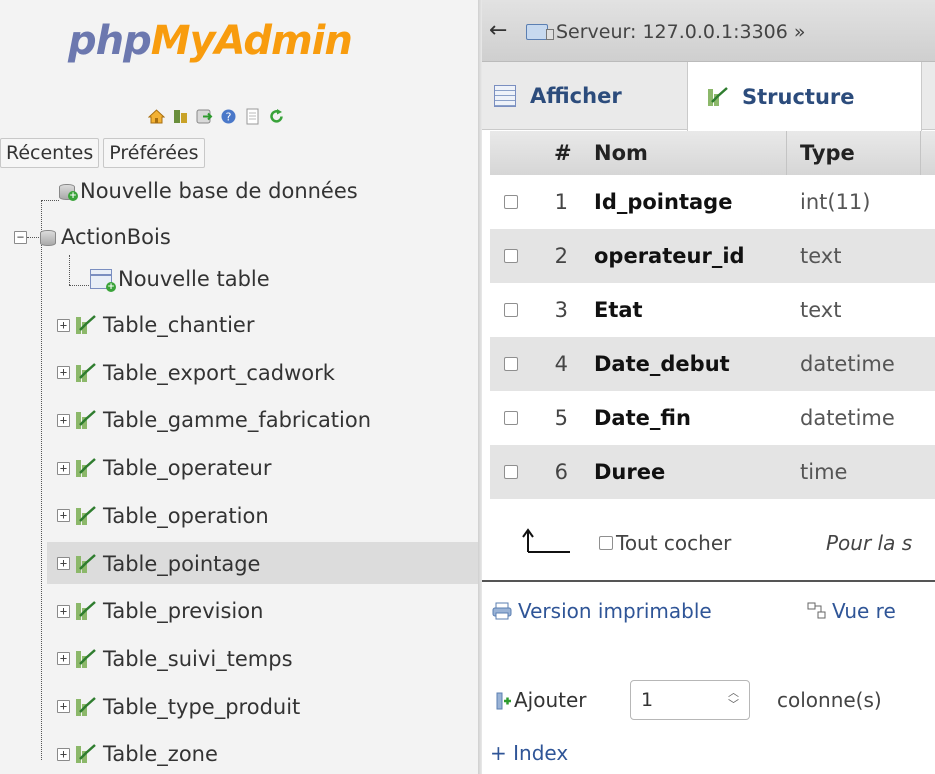 This screenshot has width=935, height=774. I want to click on columns-unit-label: colonne(s), so click(829, 700).